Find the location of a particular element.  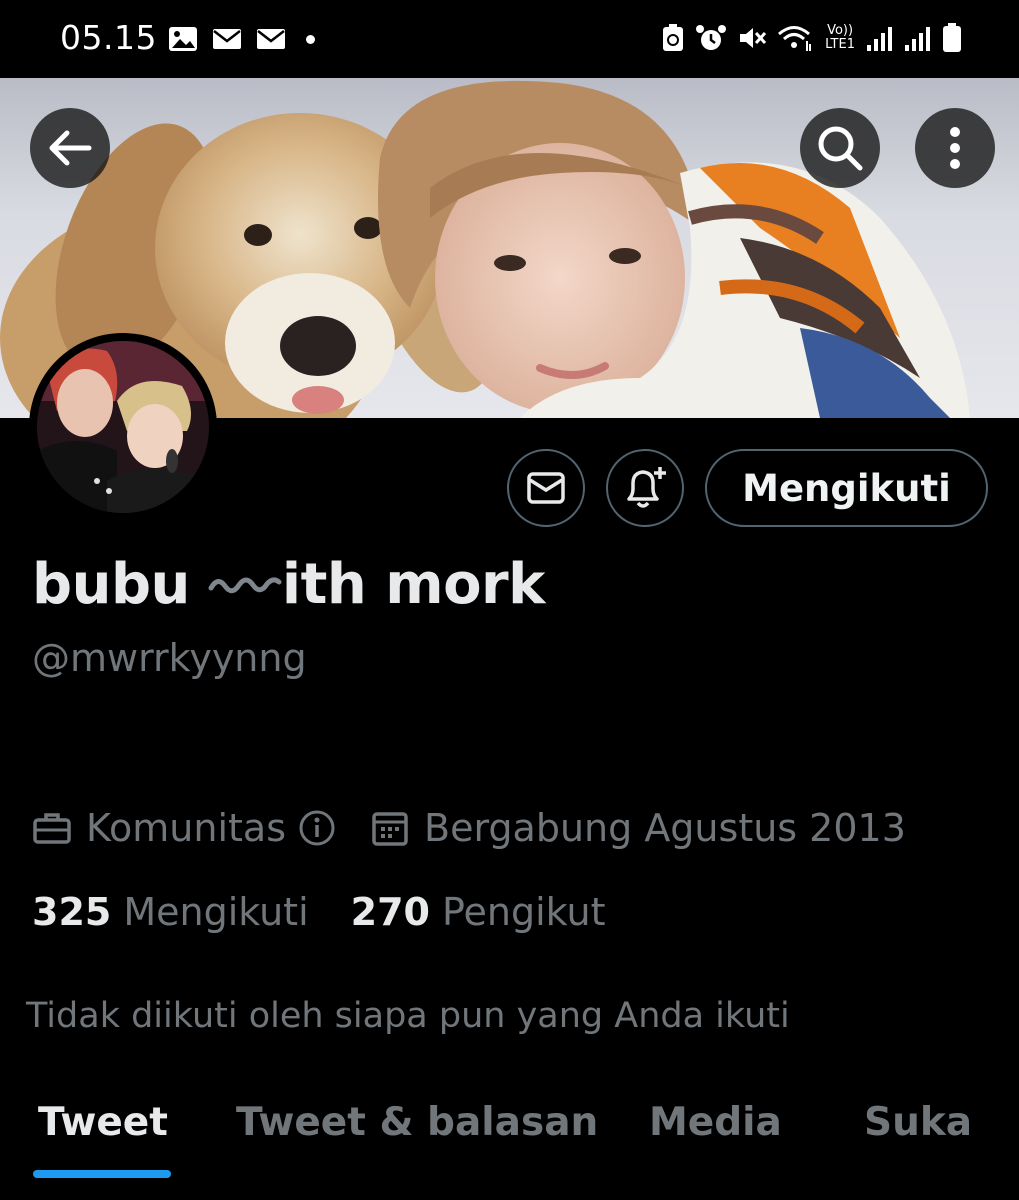

mail-icon is located at coordinates (227, 39).